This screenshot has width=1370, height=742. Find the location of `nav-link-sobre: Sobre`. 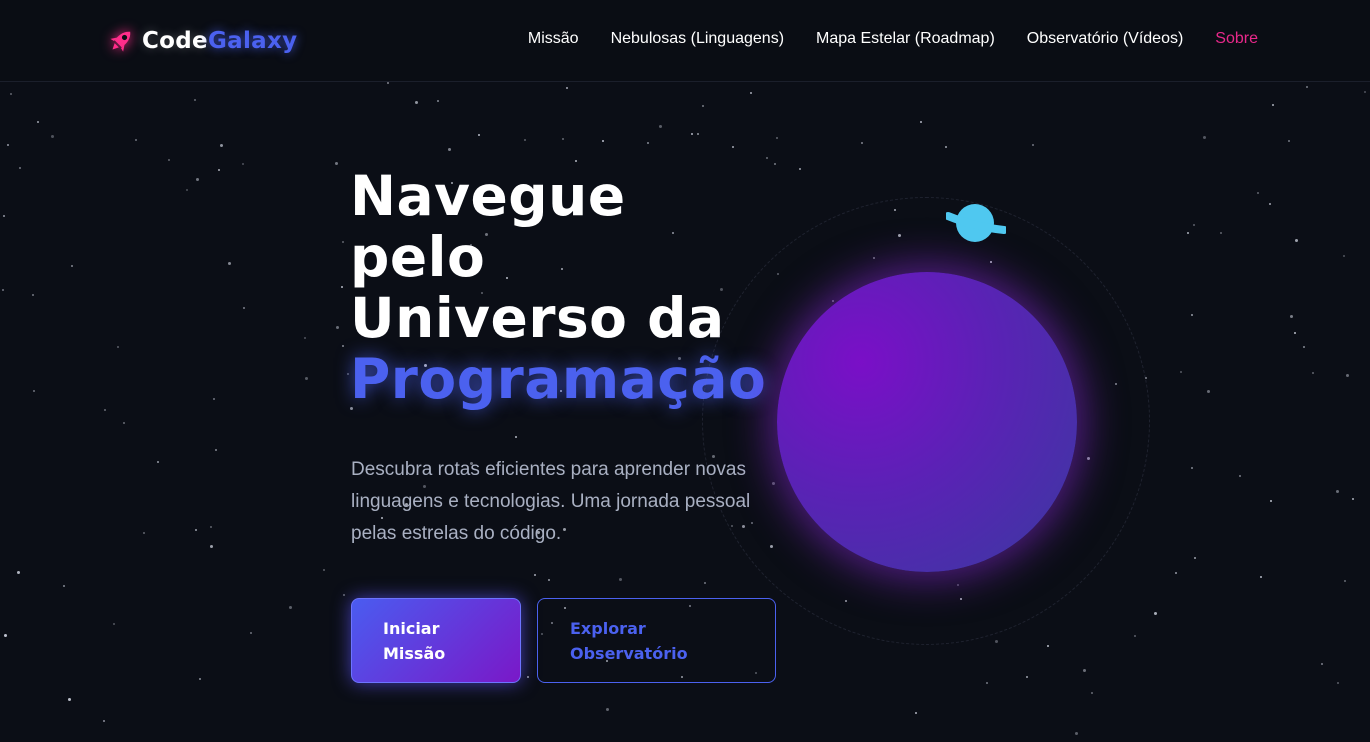

nav-link-sobre: Sobre is located at coordinates (1236, 39).